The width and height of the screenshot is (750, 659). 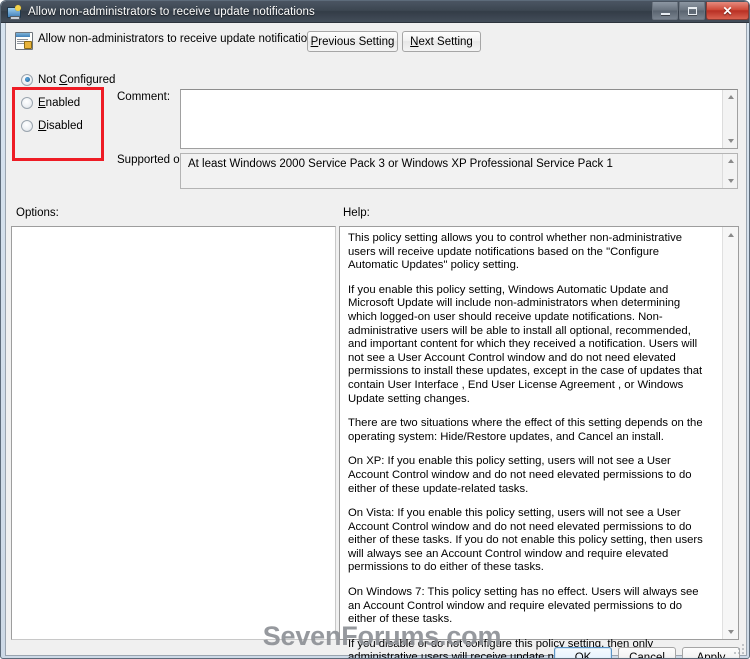 I want to click on resize-grip, so click(x=738, y=648).